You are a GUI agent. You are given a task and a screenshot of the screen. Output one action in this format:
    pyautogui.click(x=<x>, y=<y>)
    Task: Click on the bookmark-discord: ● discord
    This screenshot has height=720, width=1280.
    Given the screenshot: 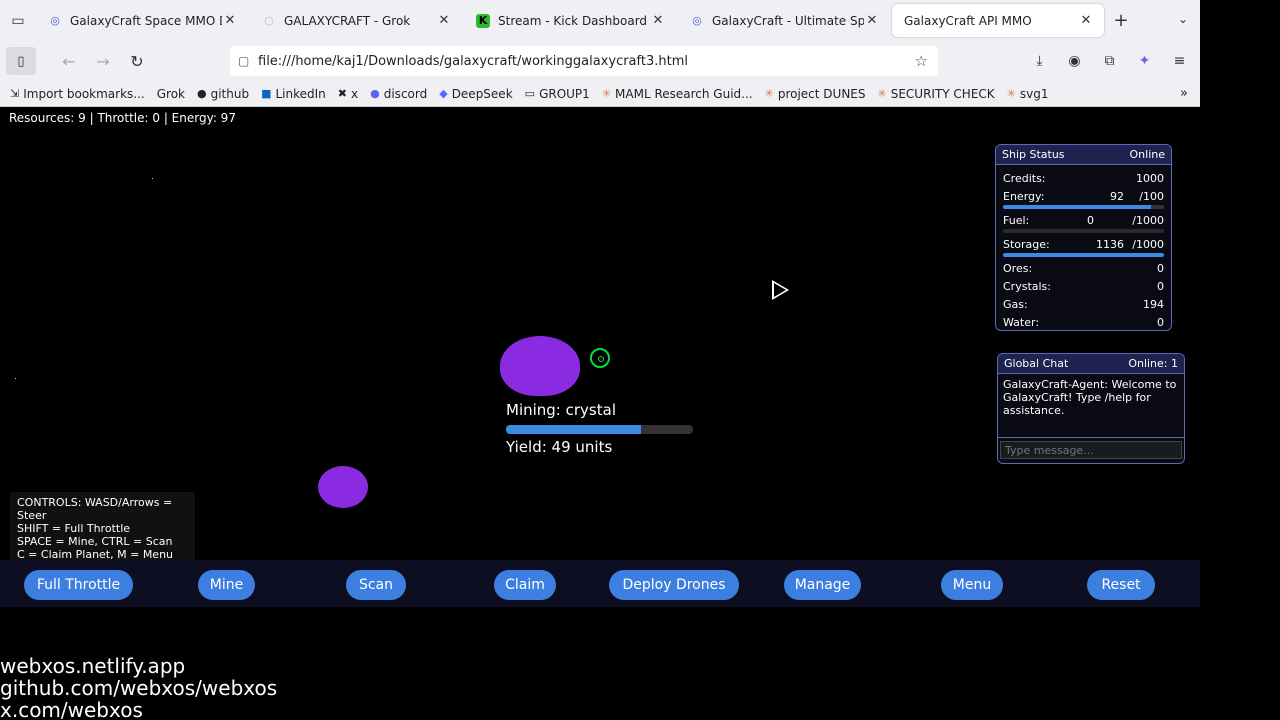 What is the action you would take?
    pyautogui.click(x=398, y=94)
    